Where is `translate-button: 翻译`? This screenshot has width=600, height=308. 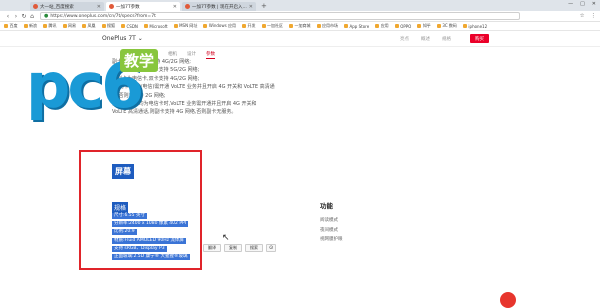
translate-button: 翻译 is located at coordinates (212, 248).